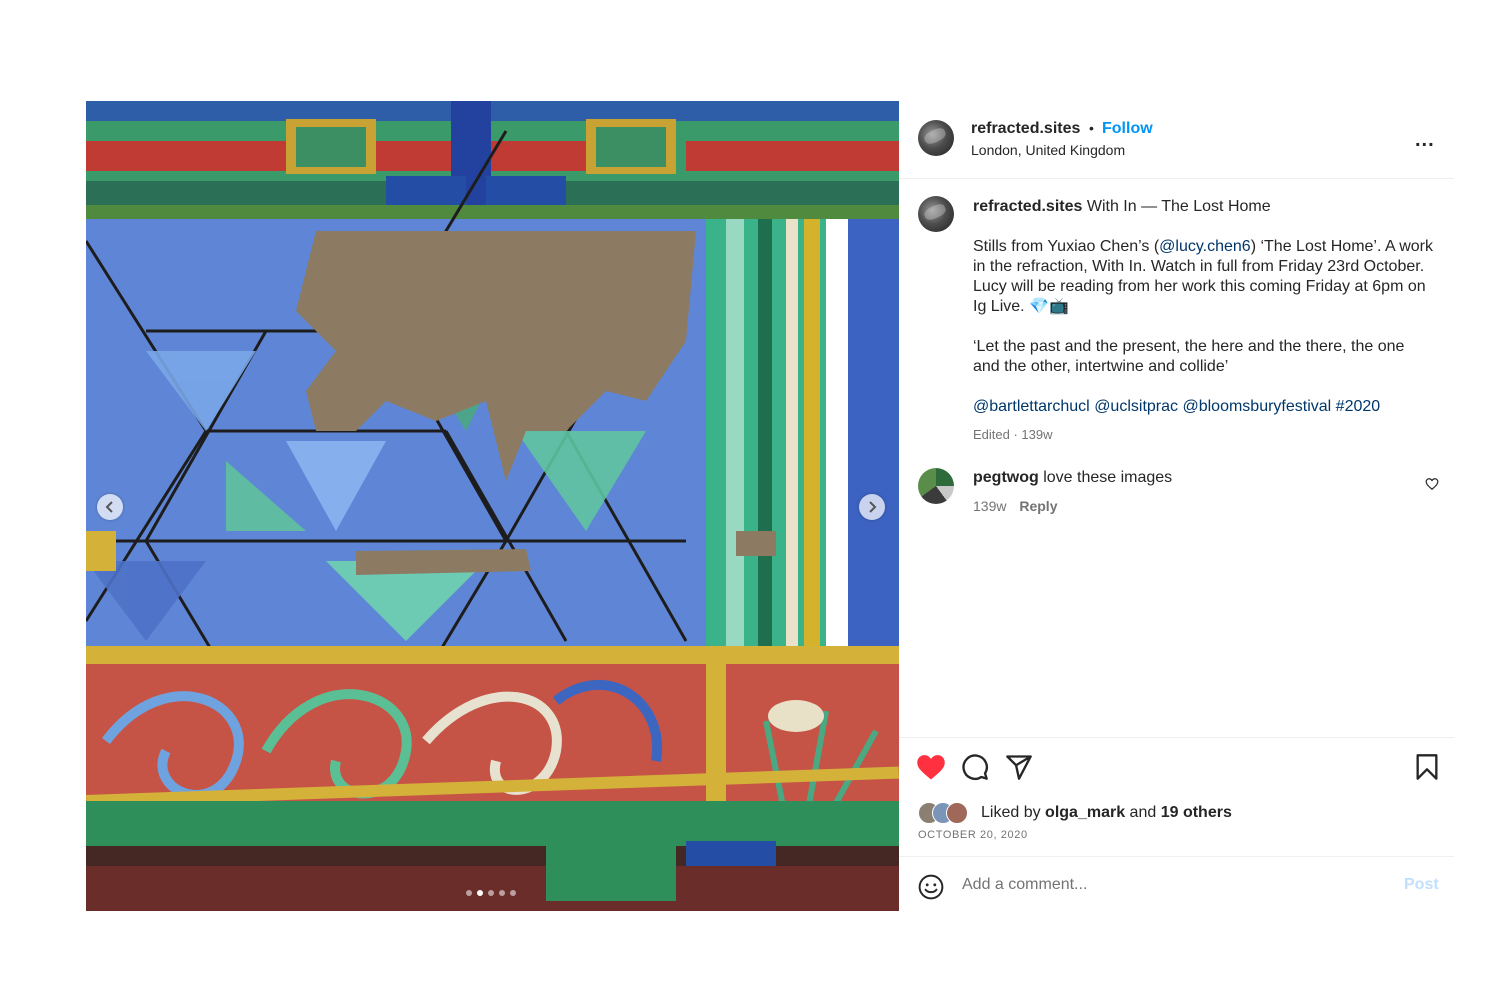 This screenshot has height=1000, width=1500. Describe the element at coordinates (990, 506) in the screenshot. I see `comment-age: 139w` at that location.